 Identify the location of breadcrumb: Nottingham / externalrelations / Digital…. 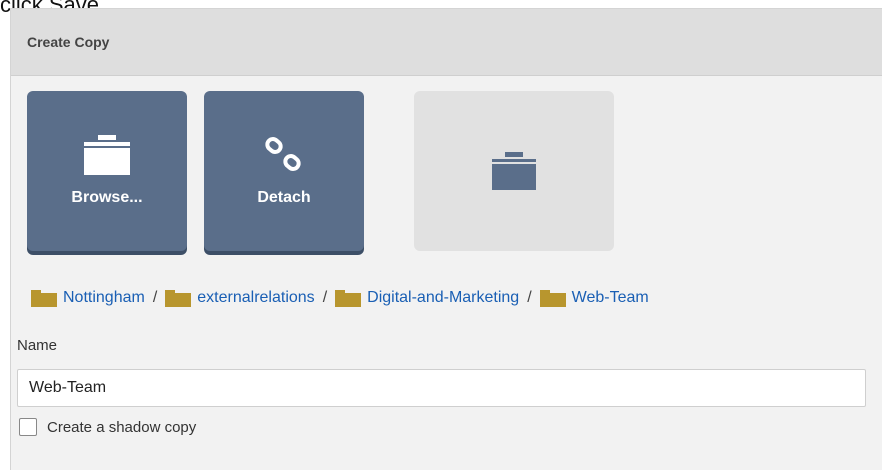
(340, 298).